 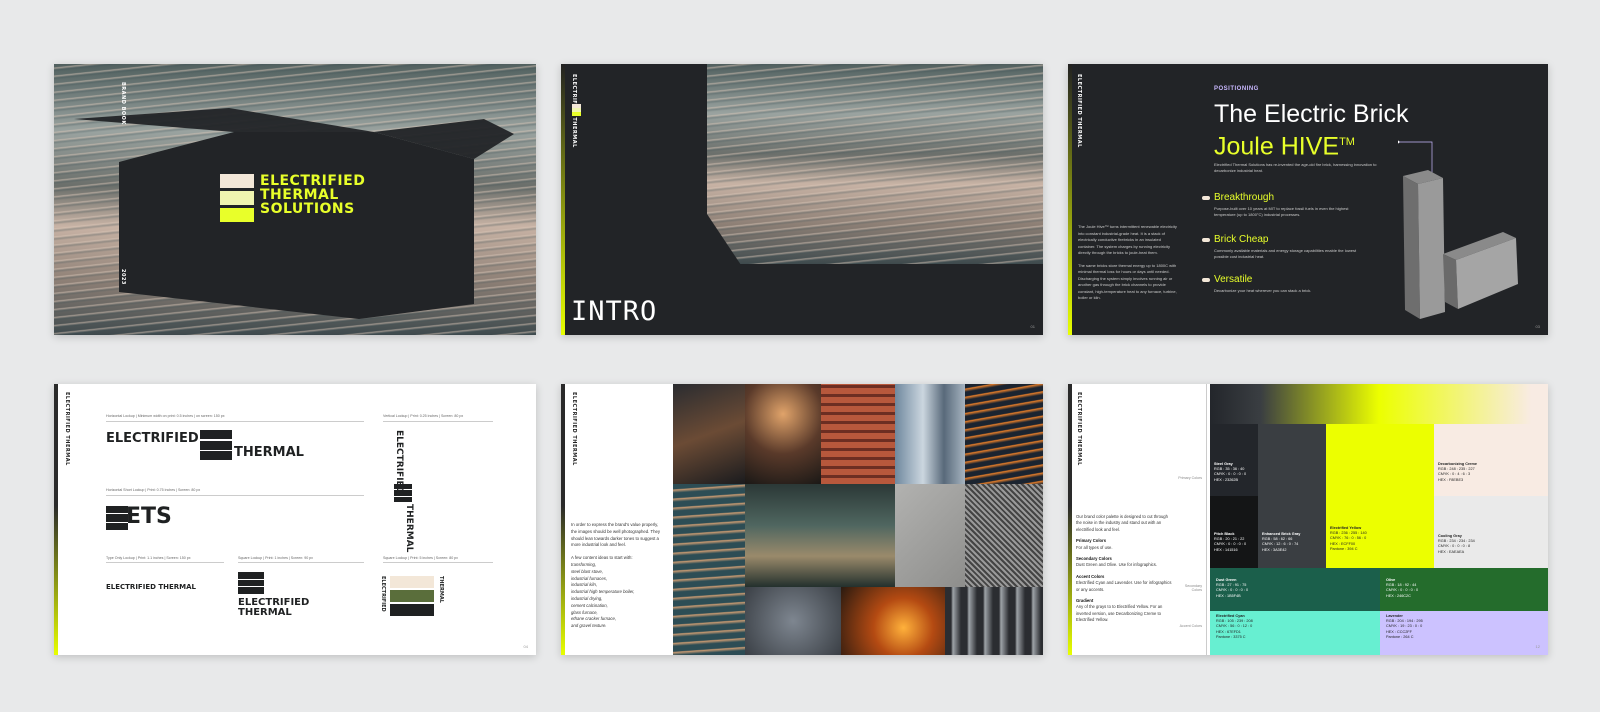 What do you see at coordinates (994, 621) in the screenshot?
I see `photo-tanks` at bounding box center [994, 621].